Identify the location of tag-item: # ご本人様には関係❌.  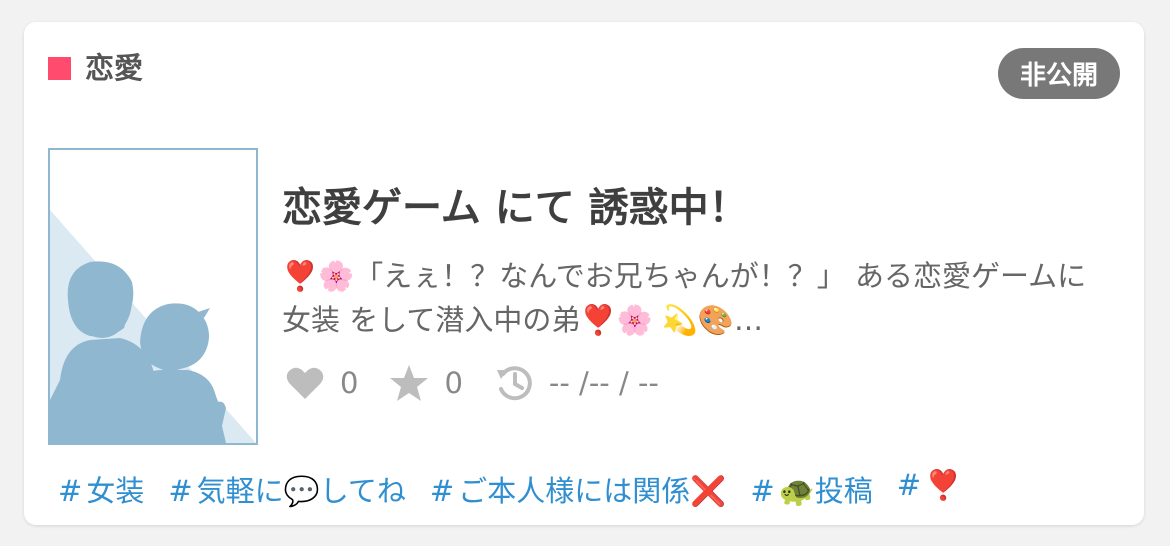
(578, 489).